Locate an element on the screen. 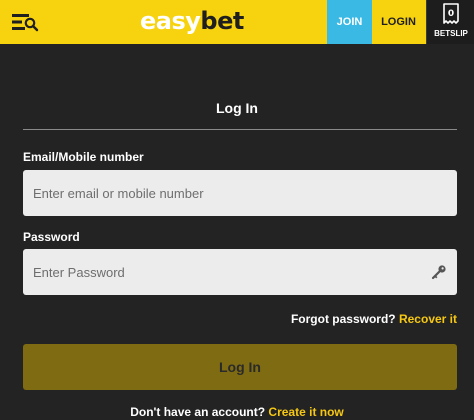  page-title: Log In is located at coordinates (237, 108).